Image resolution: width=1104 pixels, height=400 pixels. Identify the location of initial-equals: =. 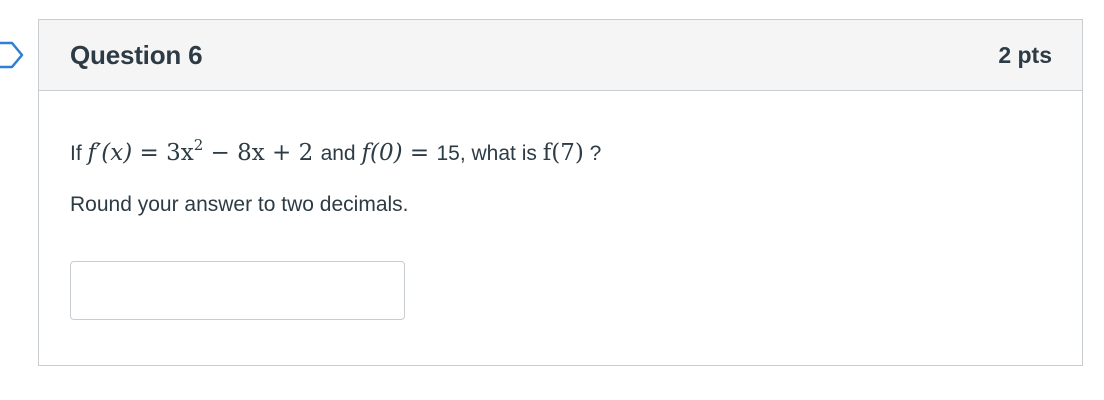
(419, 153).